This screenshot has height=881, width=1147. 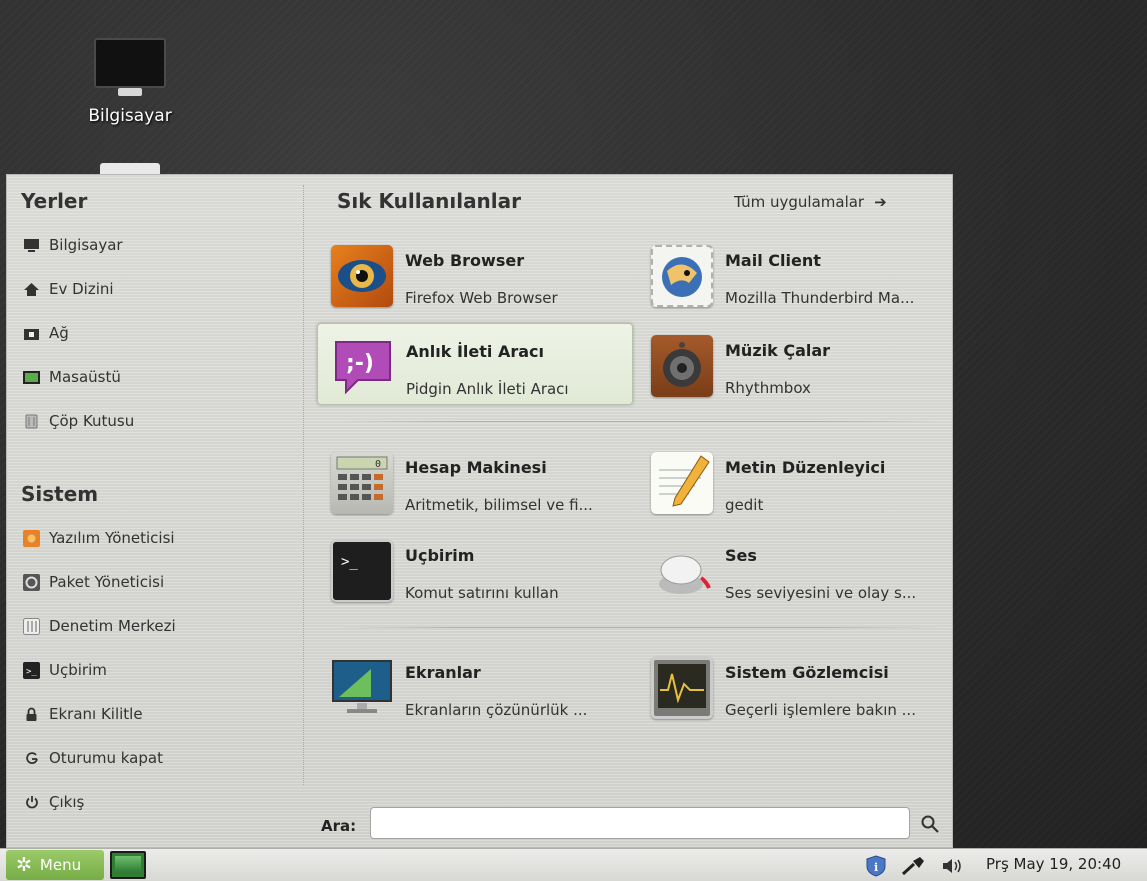 What do you see at coordinates (476, 467) in the screenshot?
I see `app-name: Hesap Makinesi` at bounding box center [476, 467].